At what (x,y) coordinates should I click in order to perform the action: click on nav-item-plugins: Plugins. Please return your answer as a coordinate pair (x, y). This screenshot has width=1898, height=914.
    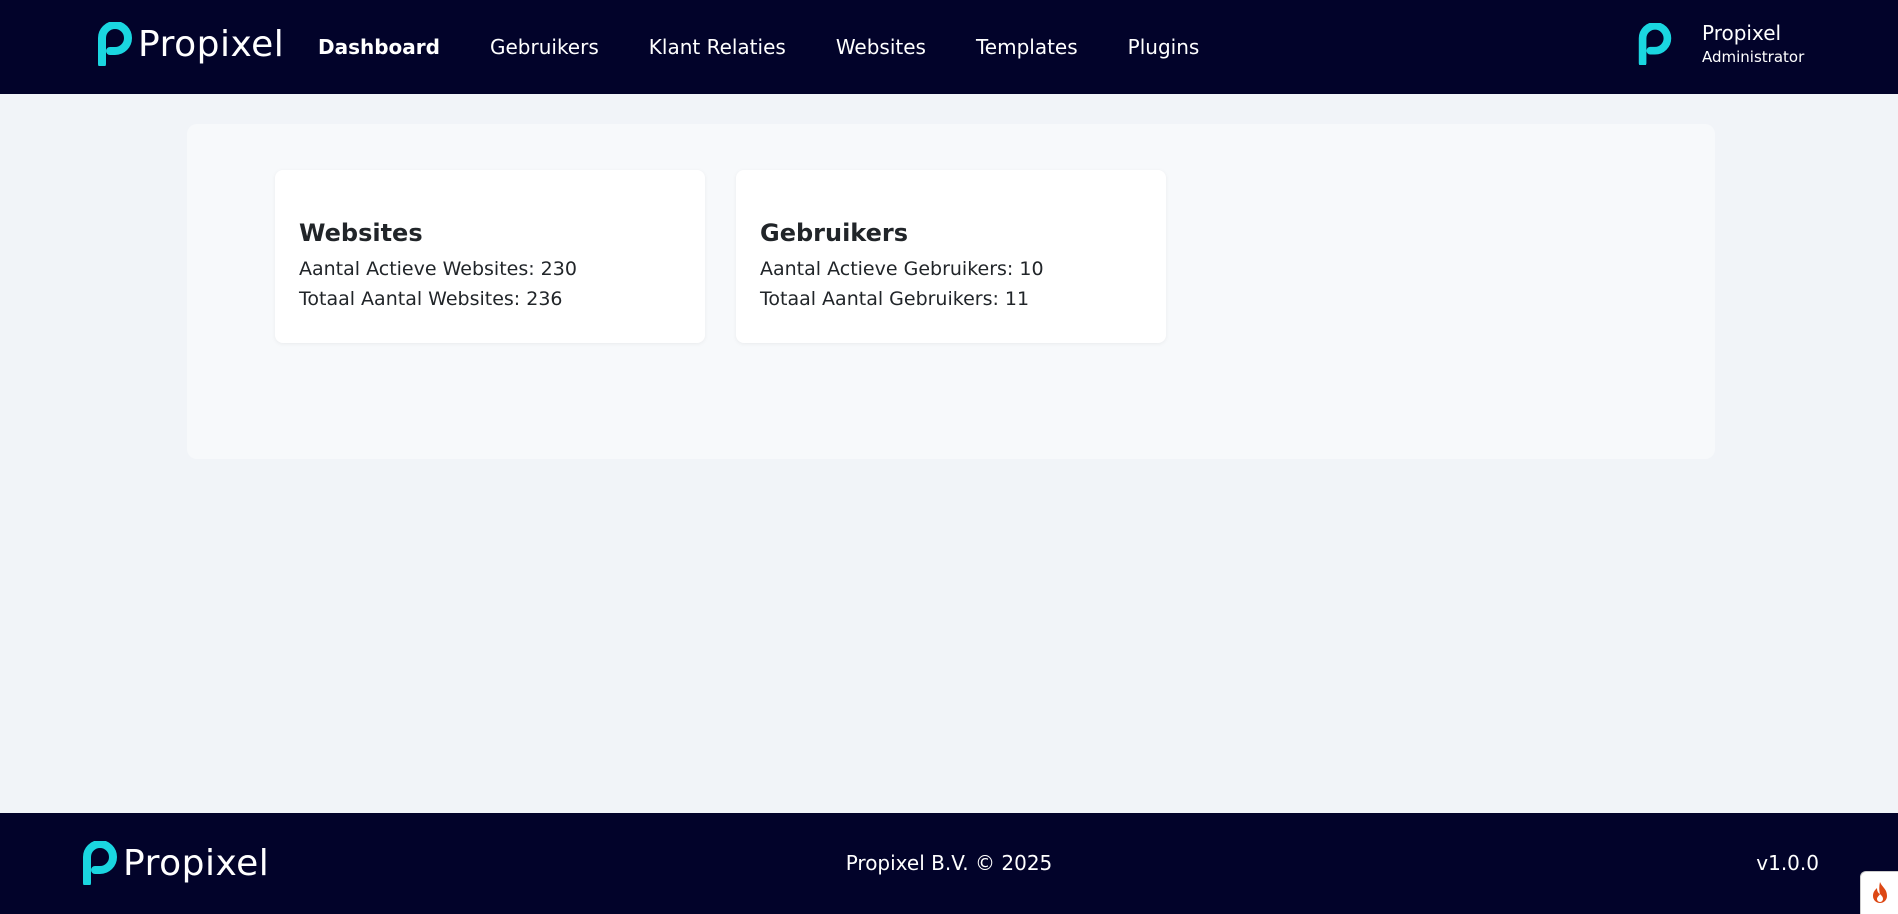
    Looking at the image, I should click on (1164, 47).